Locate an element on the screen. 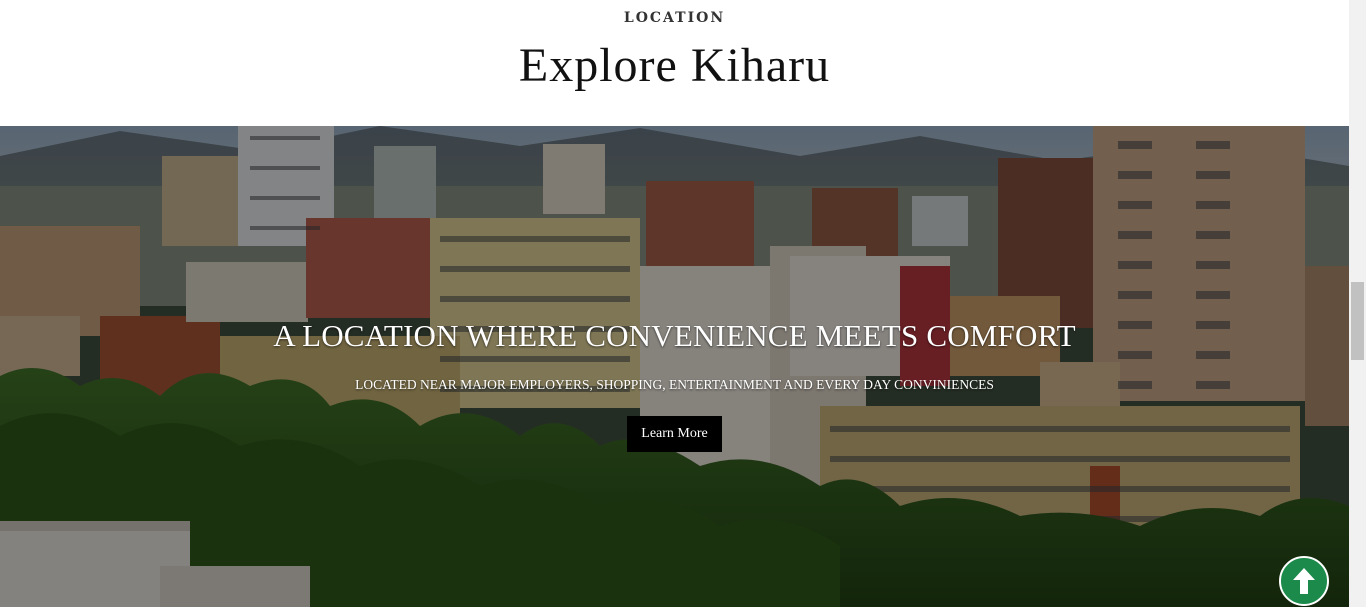 Image resolution: width=1366 pixels, height=607 pixels. arrow-up-icon is located at coordinates (1304, 581).